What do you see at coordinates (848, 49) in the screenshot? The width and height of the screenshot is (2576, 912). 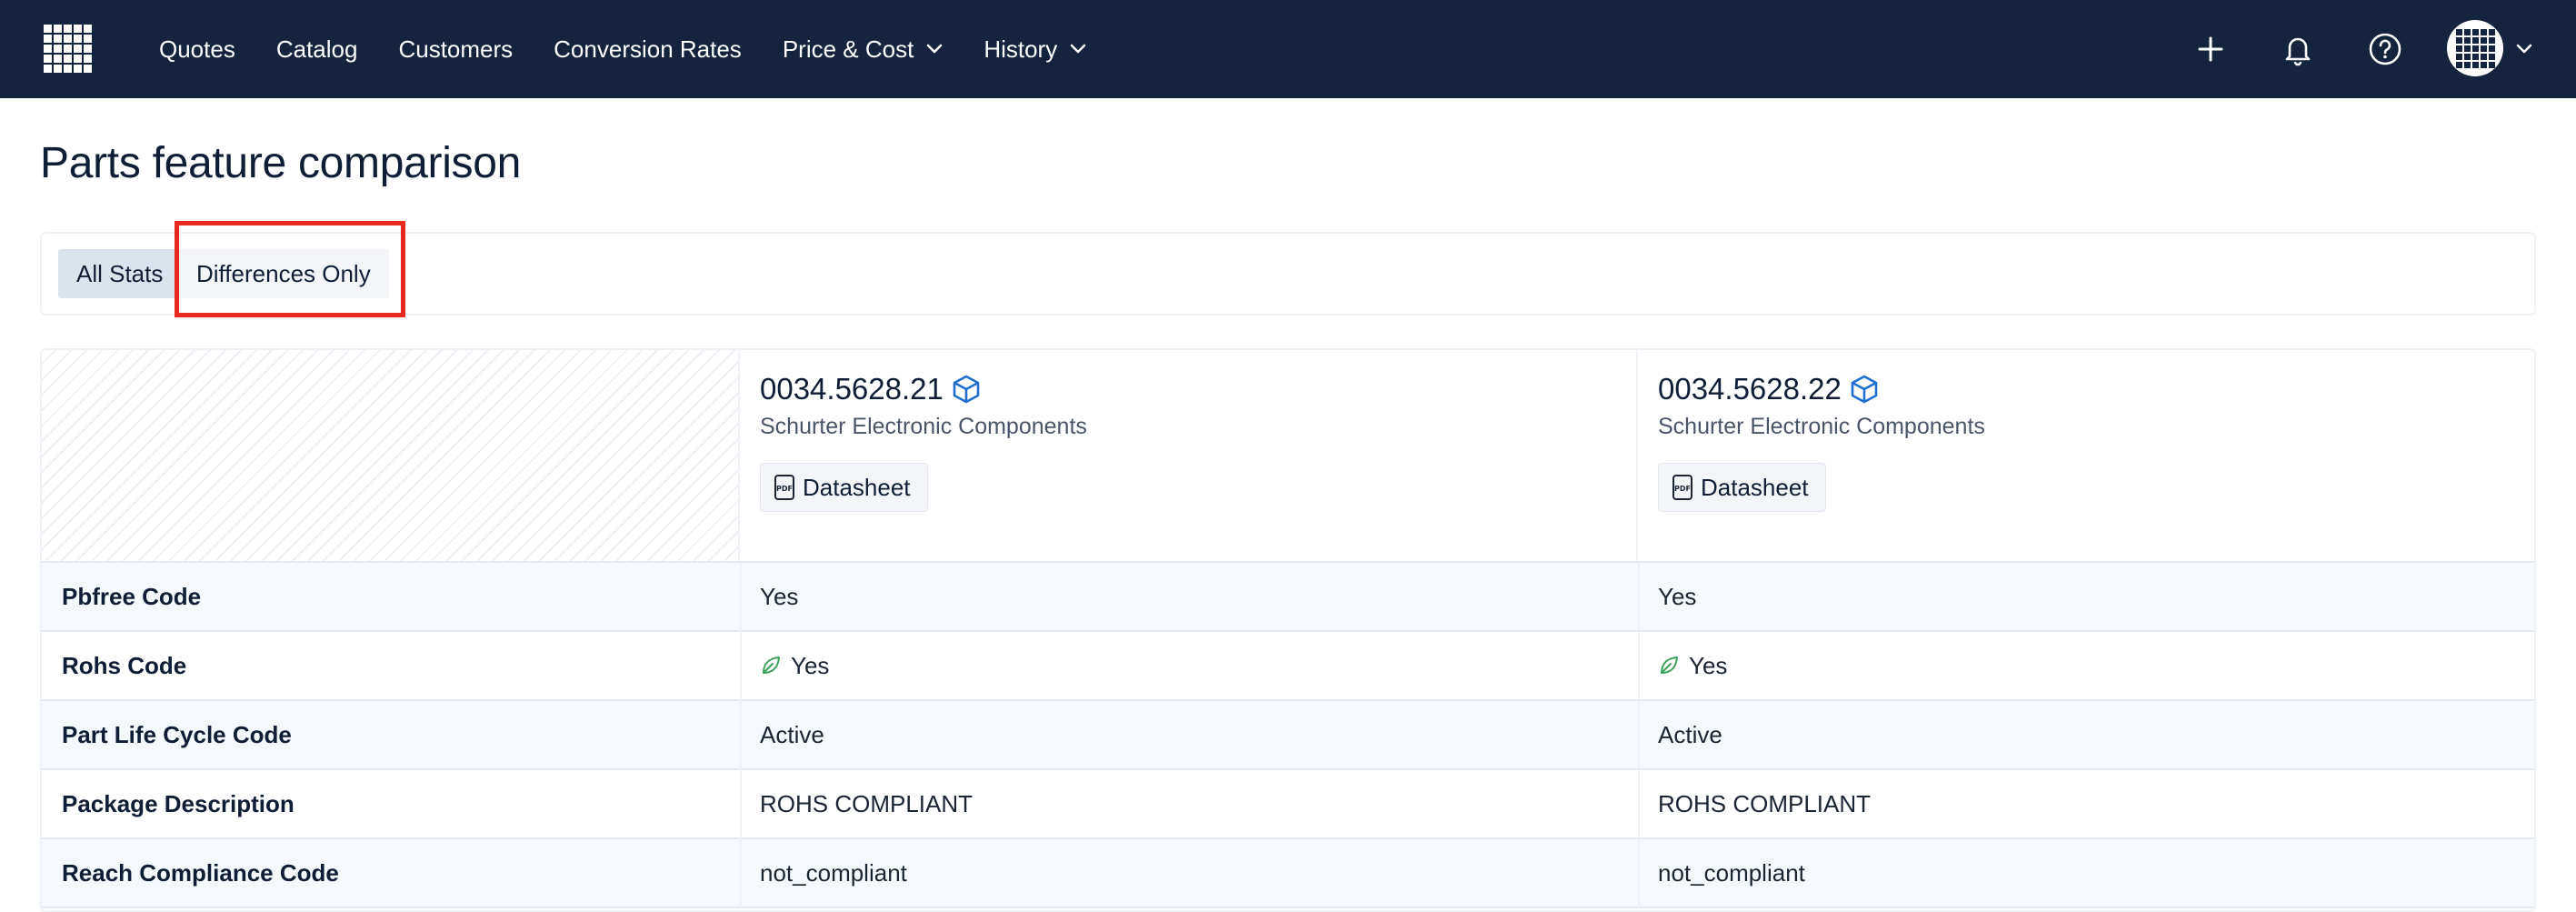 I see `nav-link-label: Price & Cost` at bounding box center [848, 49].